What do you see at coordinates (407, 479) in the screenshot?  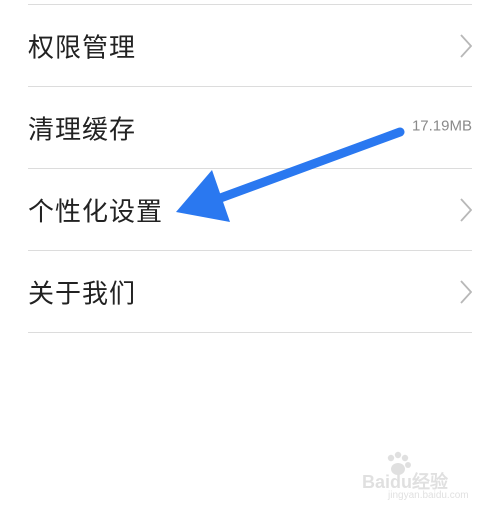 I see `baidu-watermark: Baidu经验 jingyan.baidu.com` at bounding box center [407, 479].